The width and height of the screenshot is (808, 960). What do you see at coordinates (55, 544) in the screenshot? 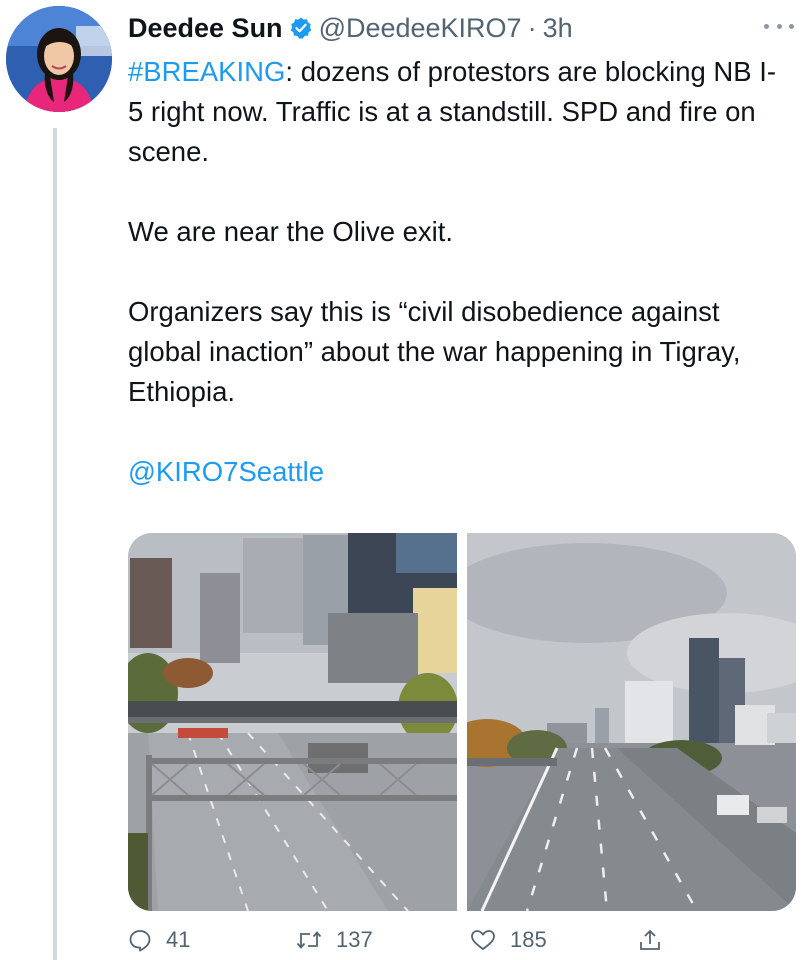
I see `thread-line` at bounding box center [55, 544].